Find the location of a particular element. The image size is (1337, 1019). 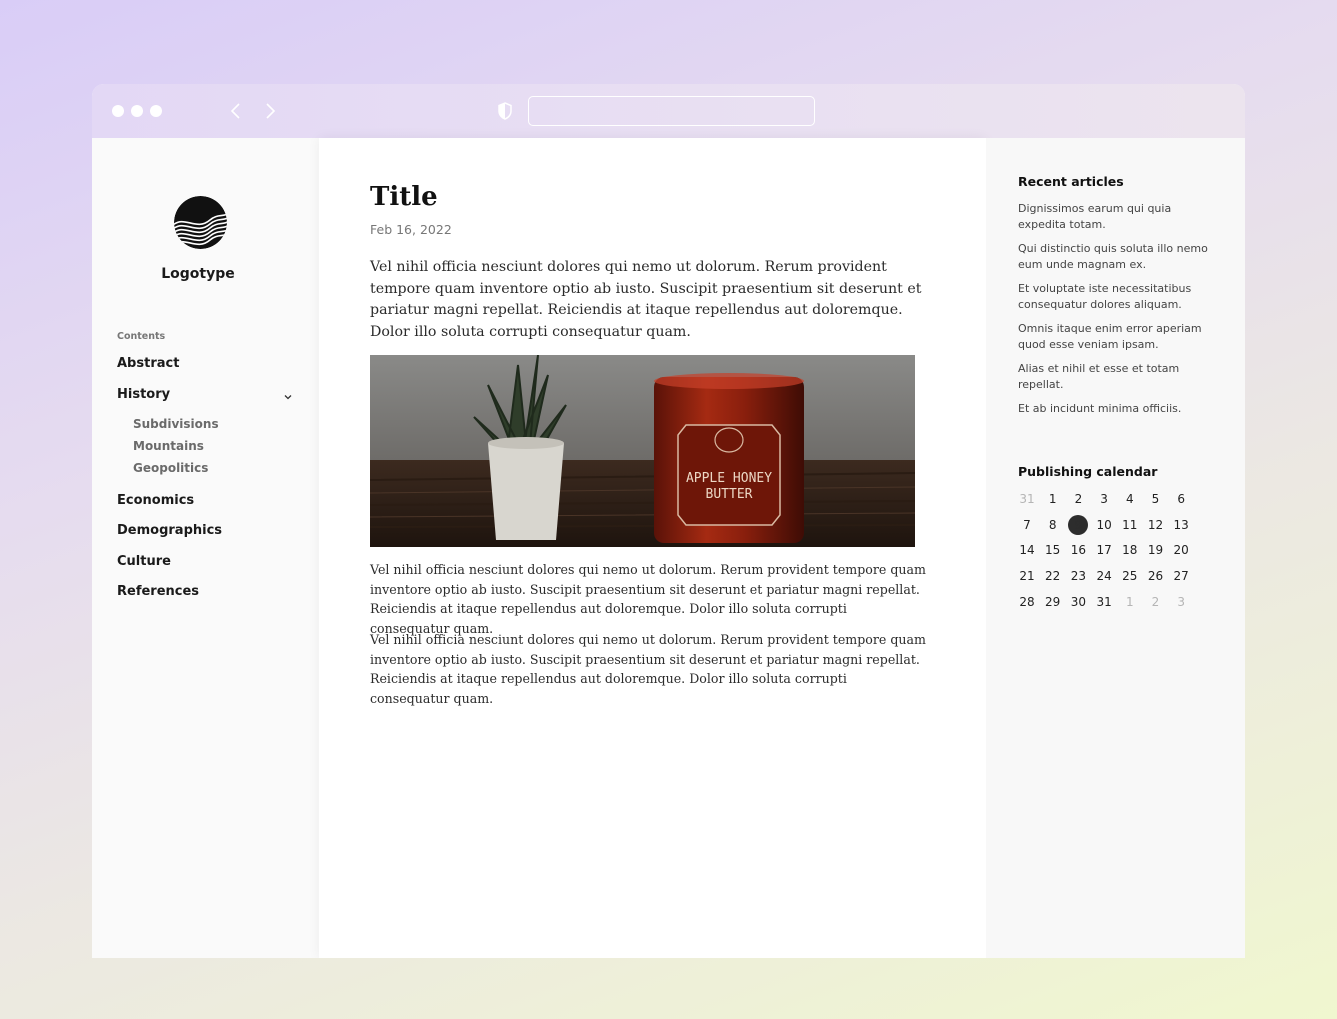

calendar-day: 13 is located at coordinates (1181, 525).